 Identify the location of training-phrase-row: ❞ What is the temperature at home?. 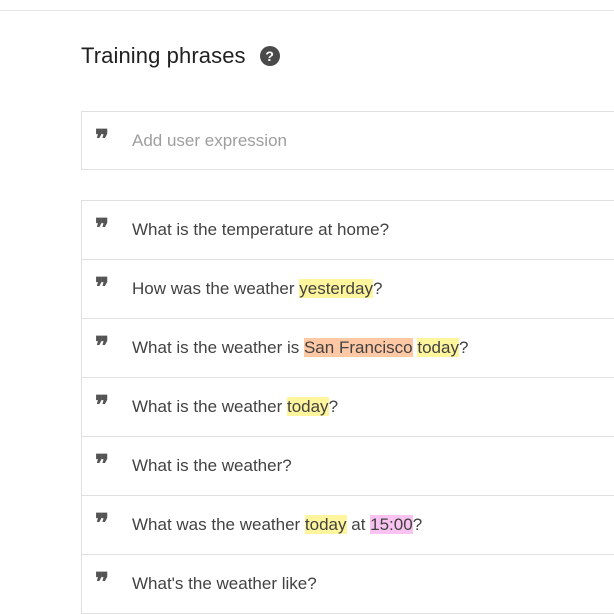
(348, 230).